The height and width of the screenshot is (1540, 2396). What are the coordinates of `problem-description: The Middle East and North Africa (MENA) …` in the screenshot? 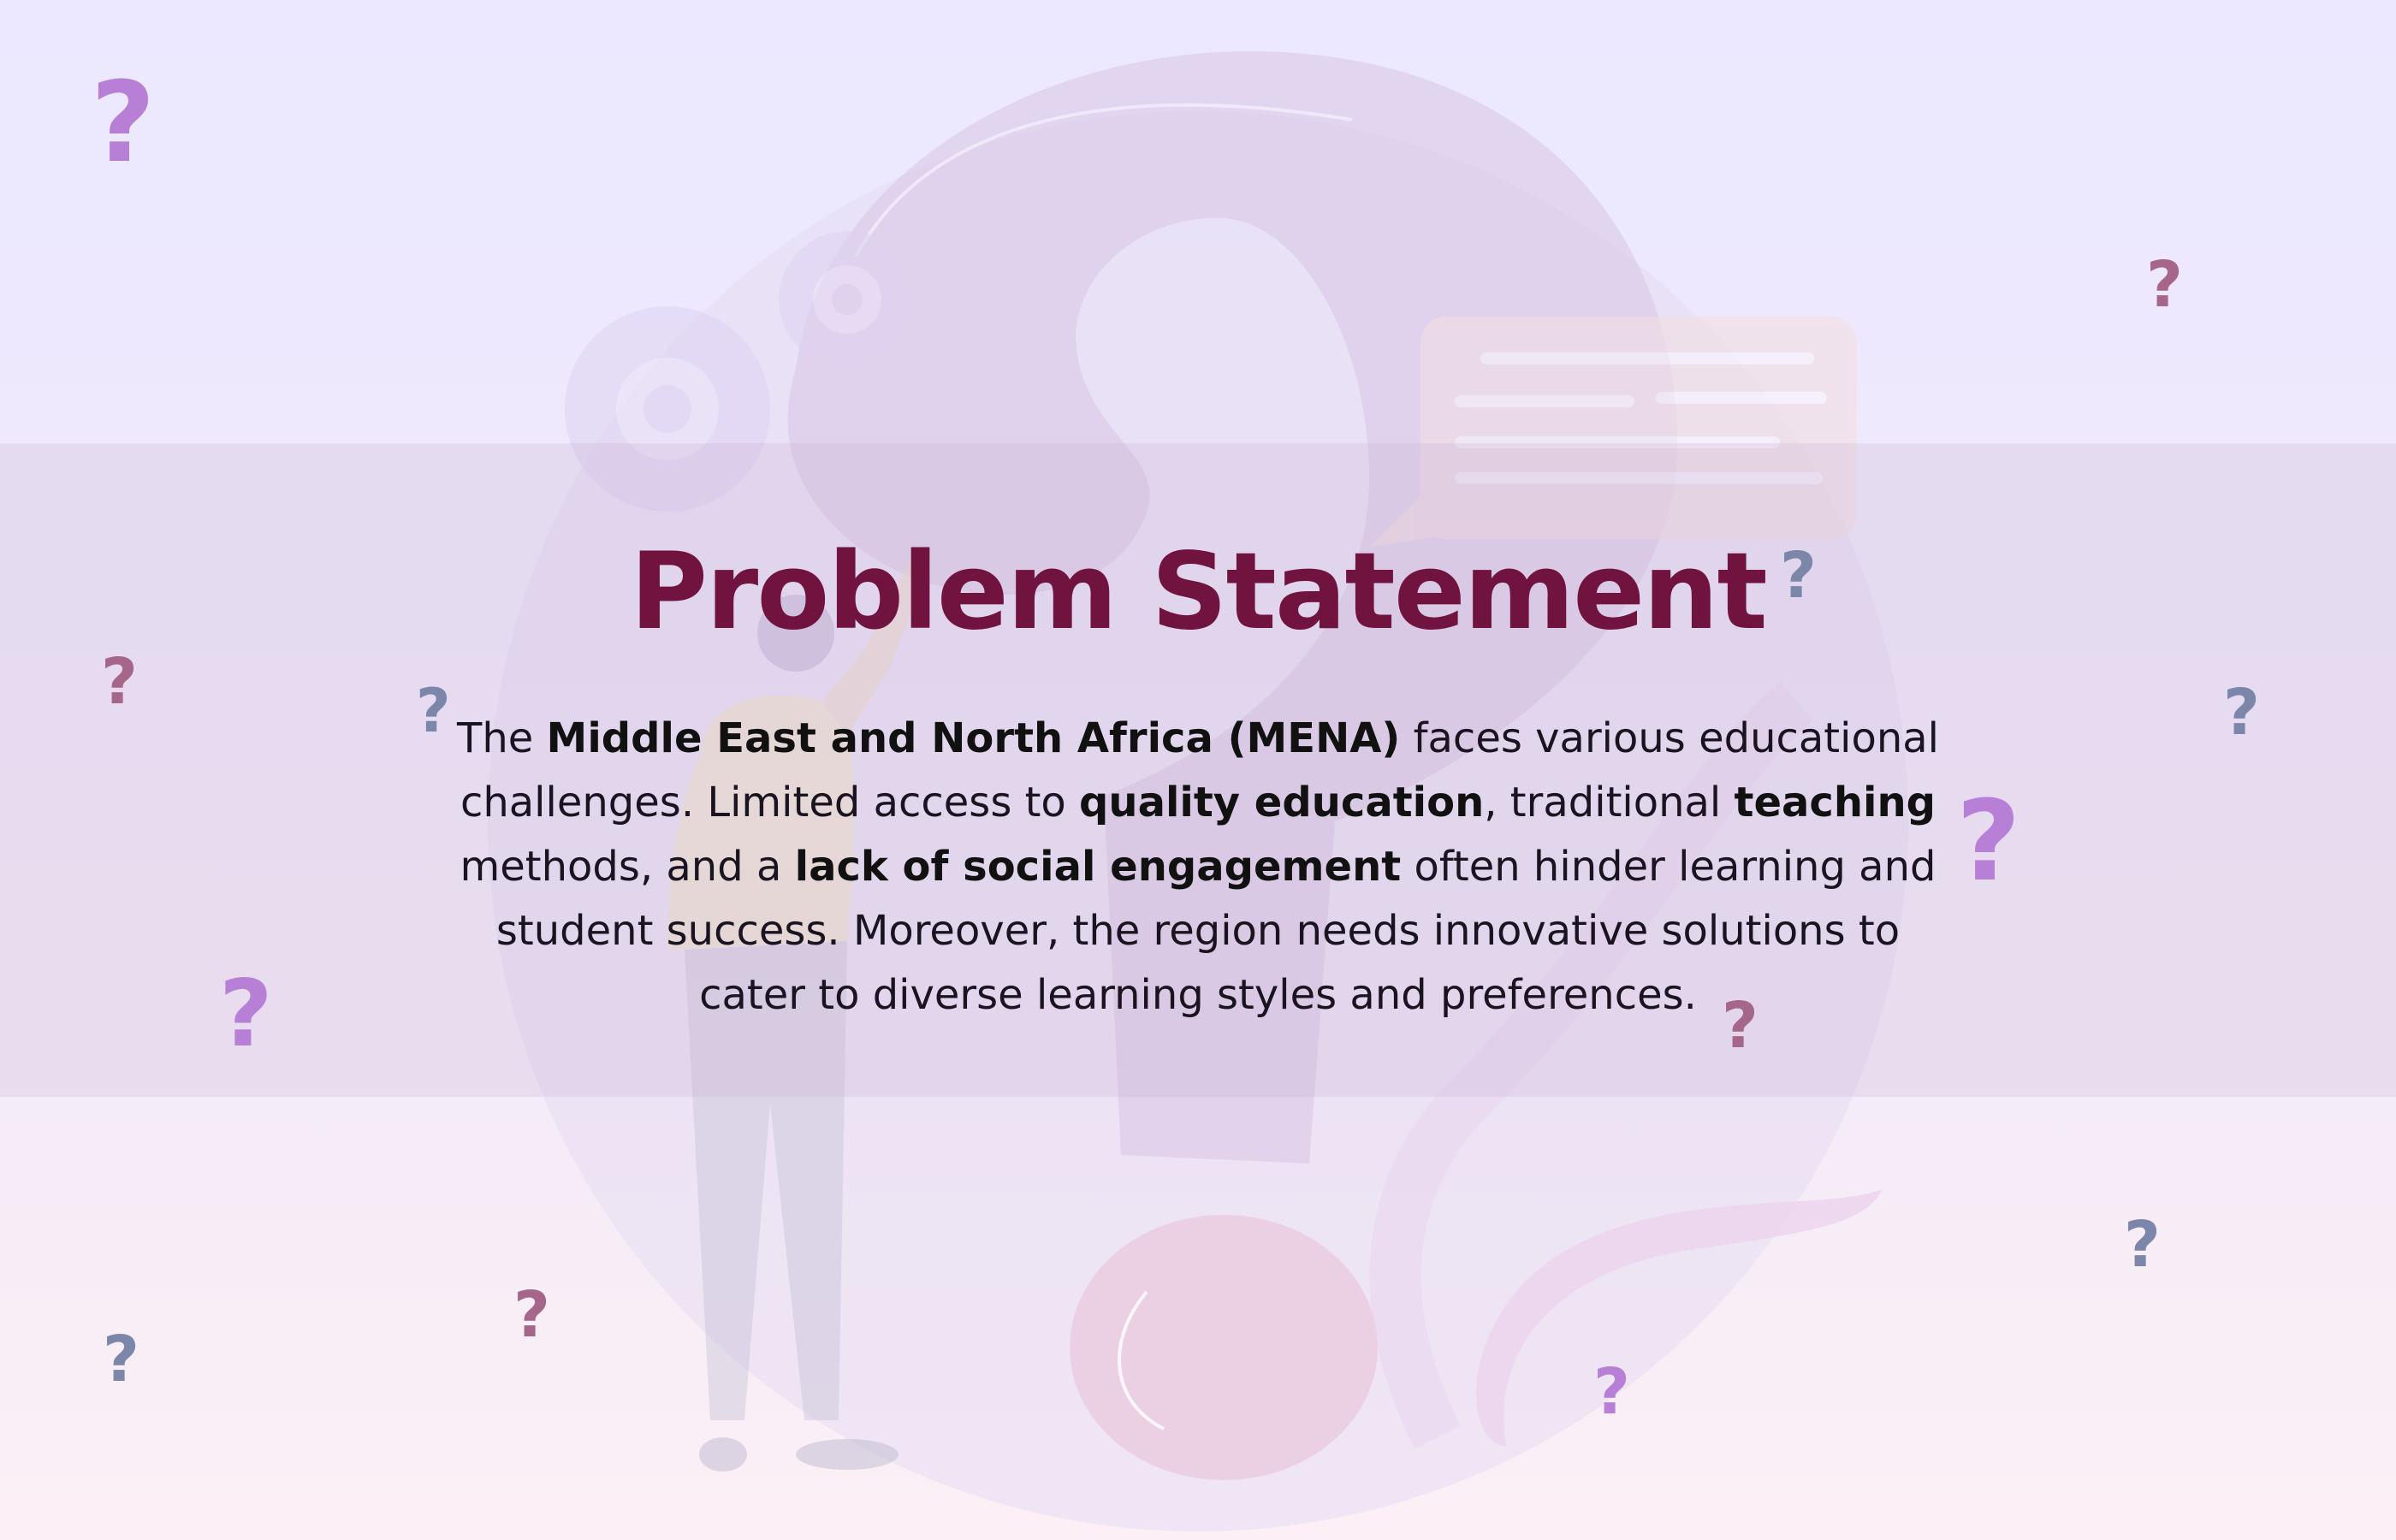 It's located at (1198, 866).